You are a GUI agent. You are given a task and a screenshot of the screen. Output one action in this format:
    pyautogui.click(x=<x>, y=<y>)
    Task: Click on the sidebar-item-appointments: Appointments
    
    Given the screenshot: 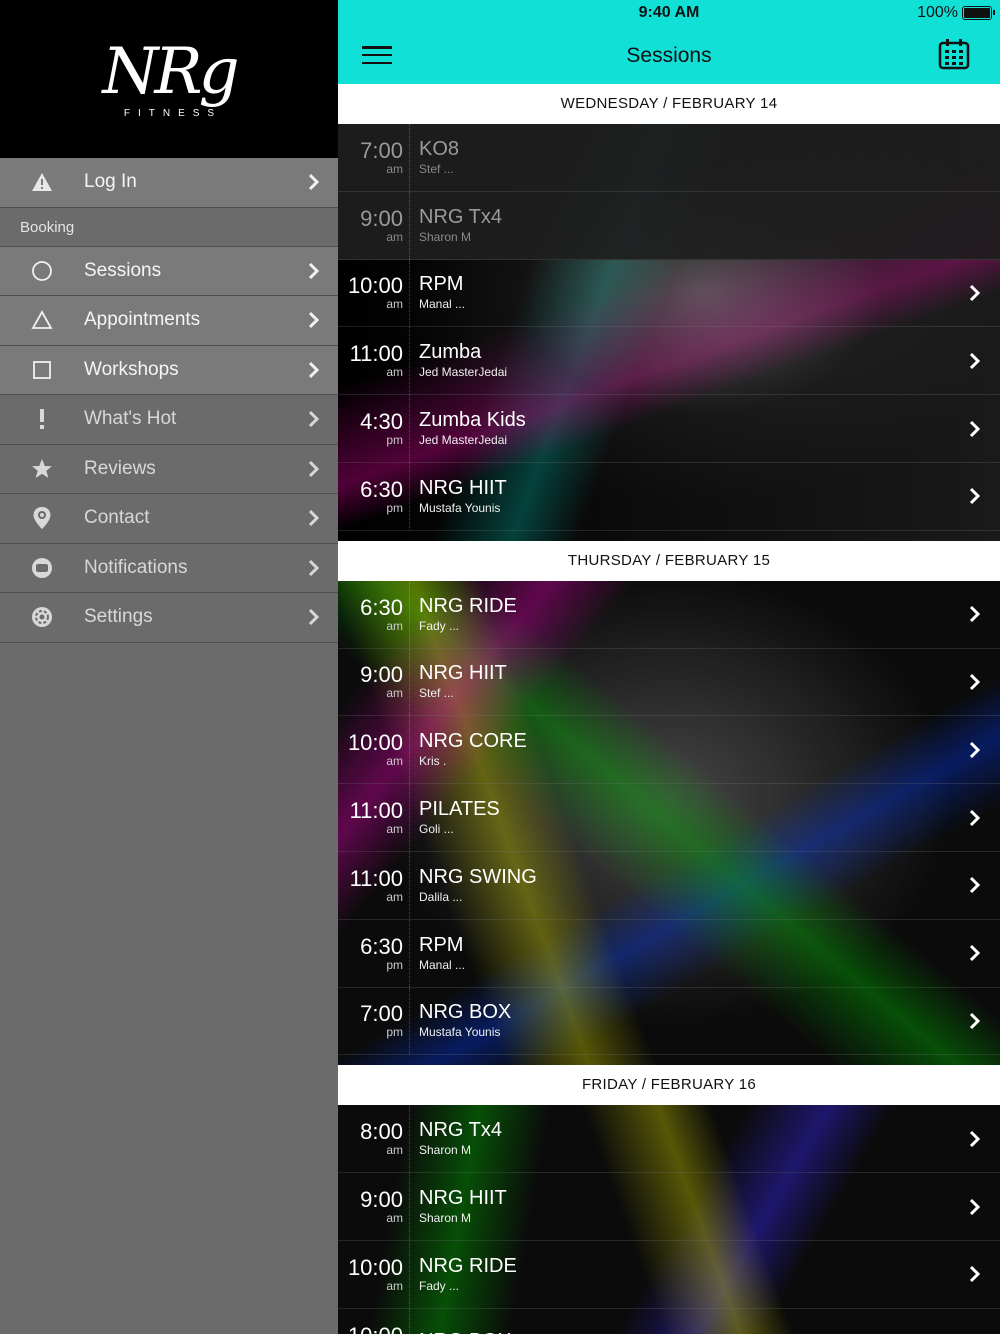 What is the action you would take?
    pyautogui.click(x=169, y=321)
    